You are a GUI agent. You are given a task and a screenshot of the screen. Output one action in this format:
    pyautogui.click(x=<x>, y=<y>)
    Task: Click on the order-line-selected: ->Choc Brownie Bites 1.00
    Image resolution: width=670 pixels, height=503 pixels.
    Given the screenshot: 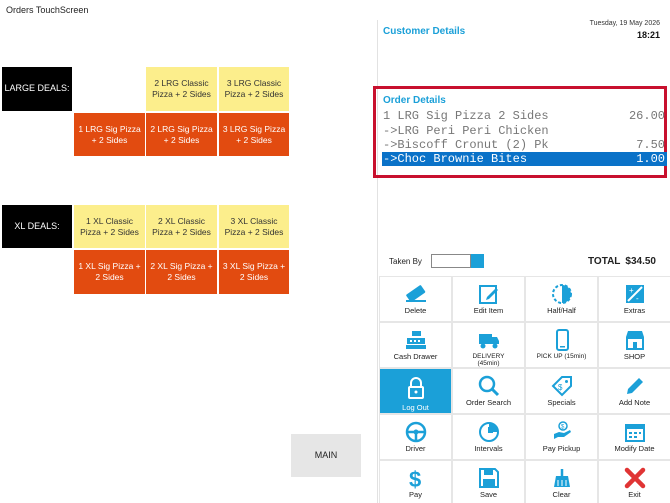 What is the action you would take?
    pyautogui.click(x=524, y=159)
    